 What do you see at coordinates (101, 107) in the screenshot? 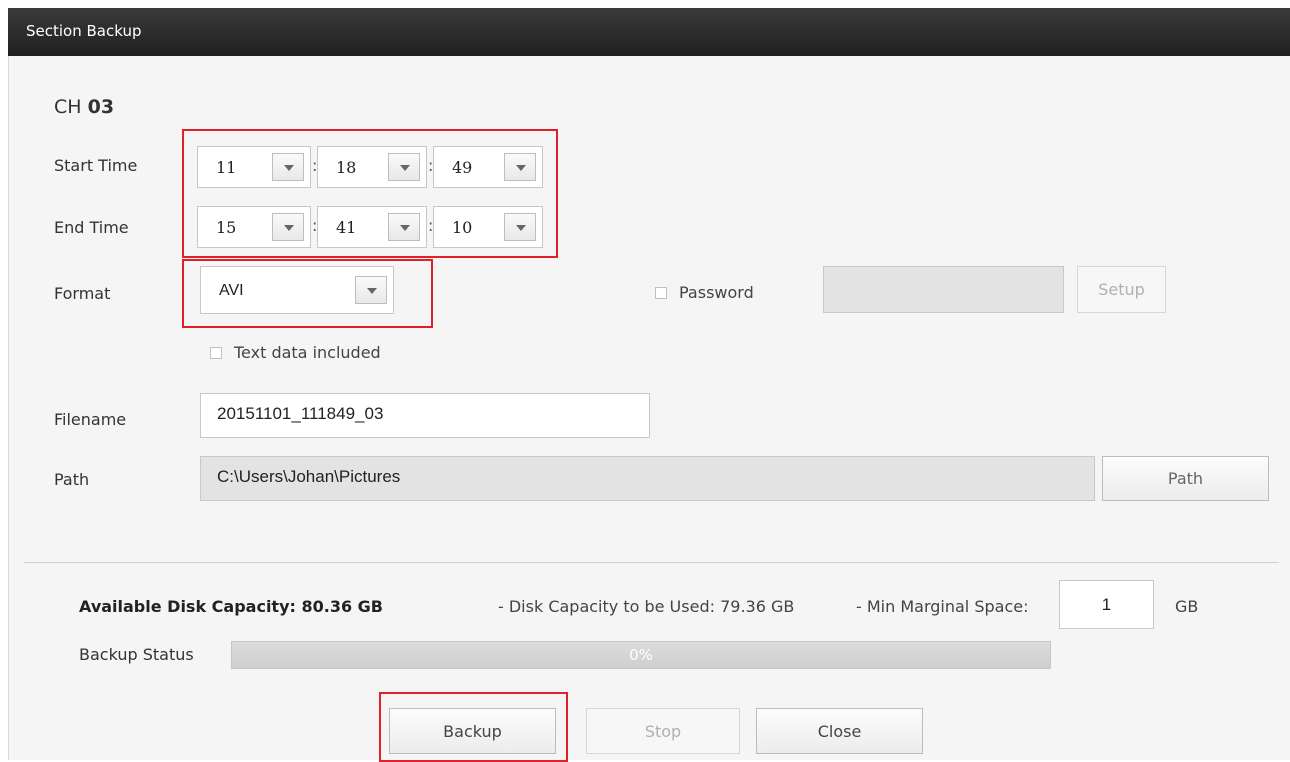
I see `channel-number: 03` at bounding box center [101, 107].